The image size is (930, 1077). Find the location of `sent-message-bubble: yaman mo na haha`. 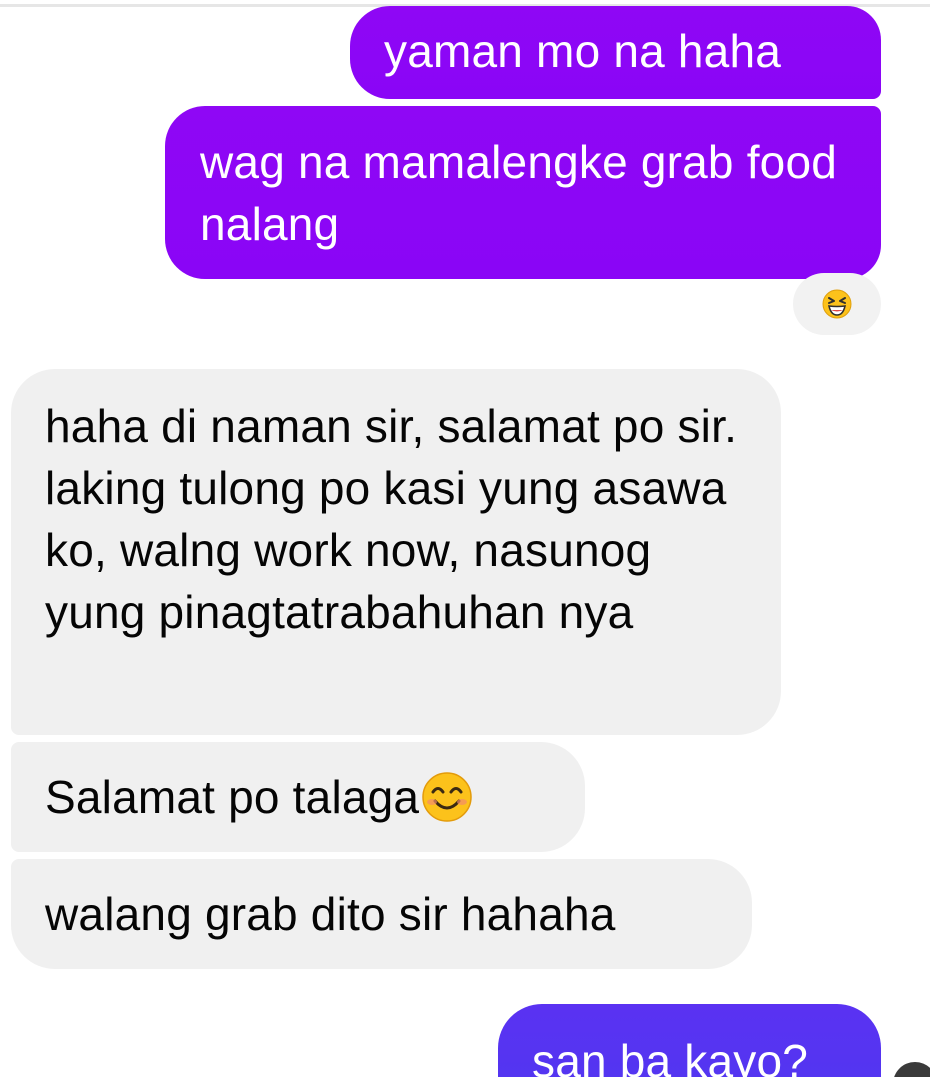

sent-message-bubble: yaman mo na haha is located at coordinates (615, 52).